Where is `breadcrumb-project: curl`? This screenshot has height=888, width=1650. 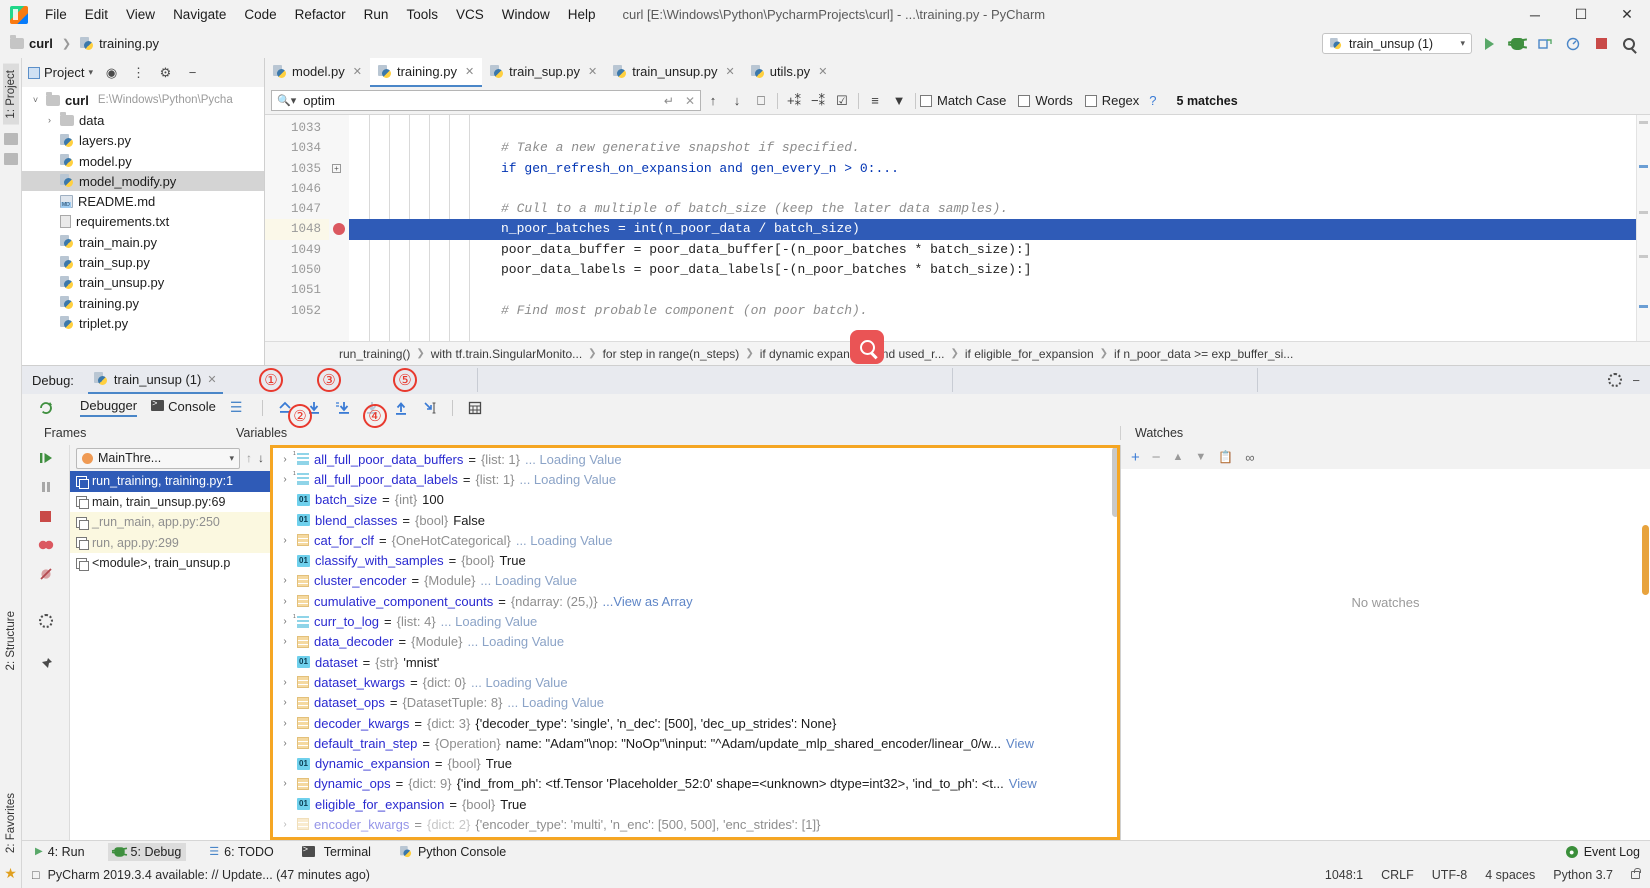
breadcrumb-project: curl is located at coordinates (41, 43).